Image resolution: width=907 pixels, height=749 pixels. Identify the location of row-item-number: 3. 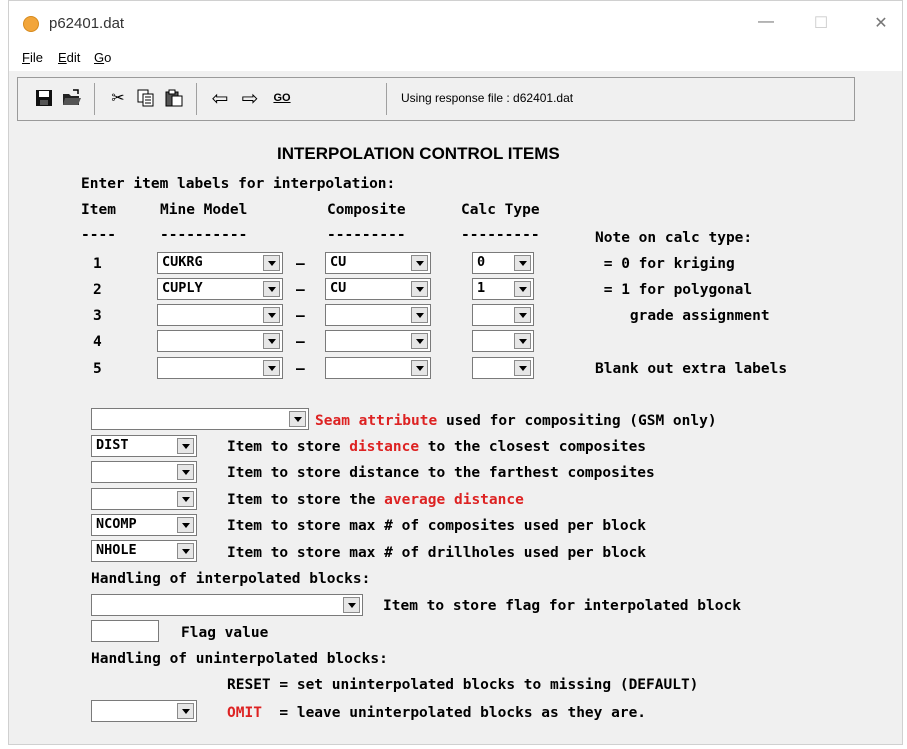
(97, 316).